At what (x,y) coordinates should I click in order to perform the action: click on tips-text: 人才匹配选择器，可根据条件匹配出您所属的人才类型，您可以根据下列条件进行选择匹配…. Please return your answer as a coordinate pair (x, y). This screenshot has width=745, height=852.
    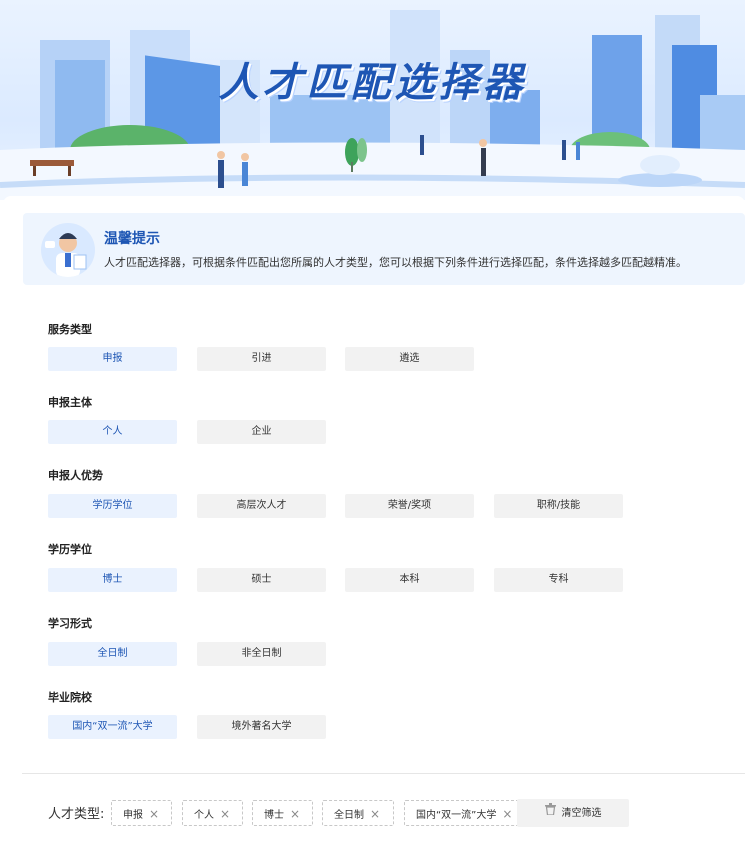
    Looking at the image, I should click on (395, 262).